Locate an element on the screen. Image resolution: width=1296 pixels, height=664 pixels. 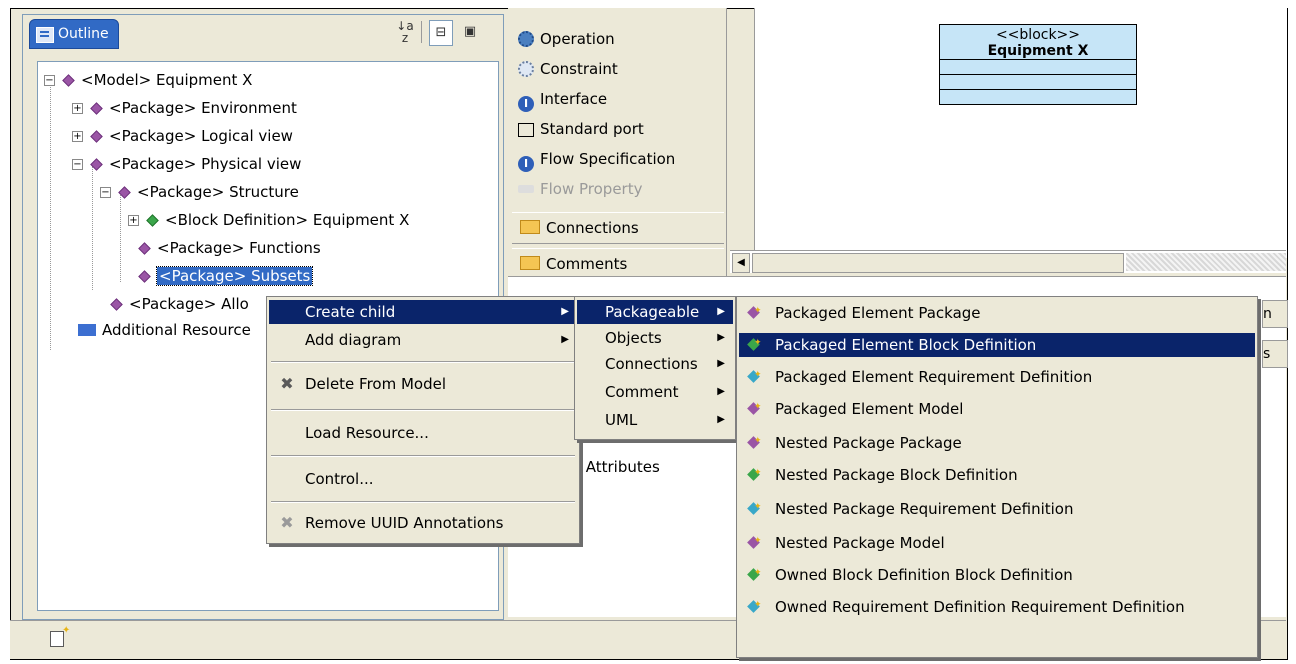
interface-icon: I is located at coordinates (526, 104).